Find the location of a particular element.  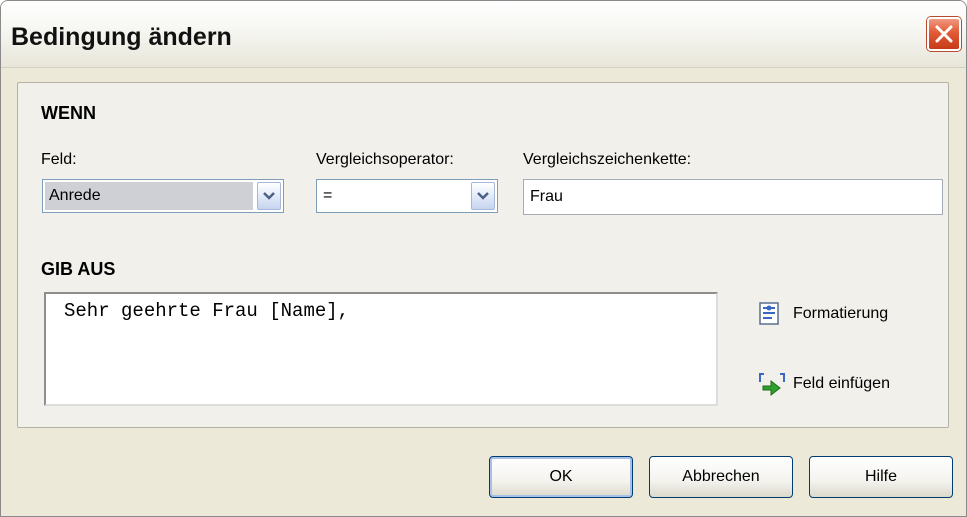

compare-string-input: Frau is located at coordinates (733, 197).